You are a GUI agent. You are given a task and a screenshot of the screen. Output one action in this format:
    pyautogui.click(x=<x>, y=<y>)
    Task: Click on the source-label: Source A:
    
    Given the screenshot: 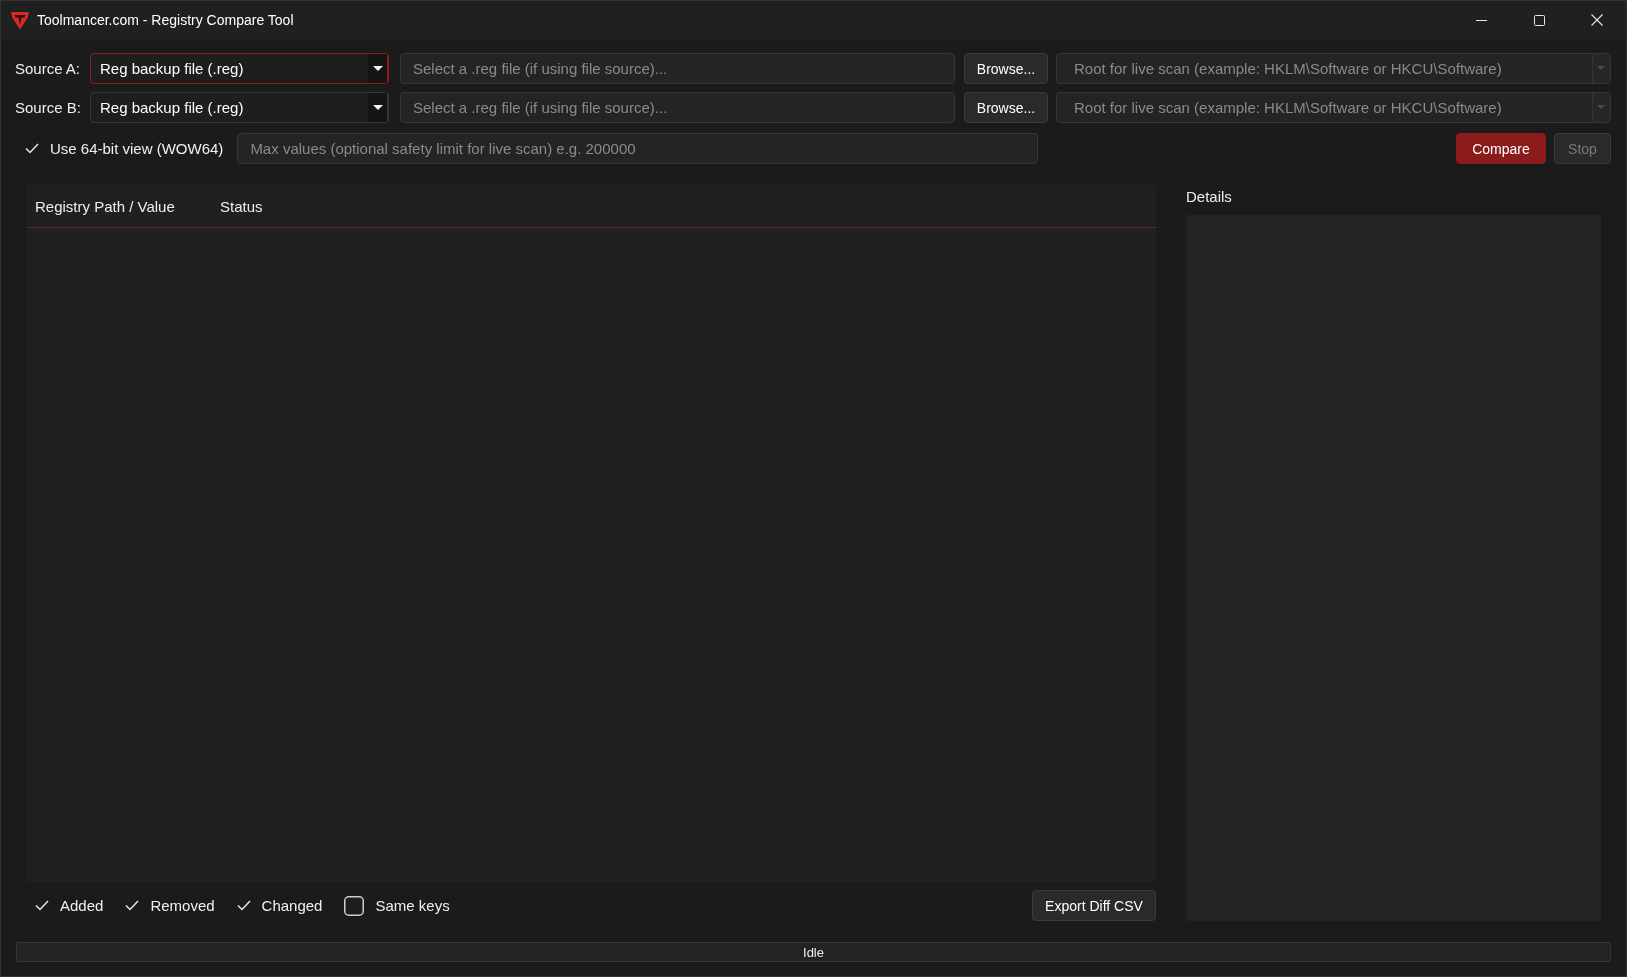 What is the action you would take?
    pyautogui.click(x=48, y=68)
    